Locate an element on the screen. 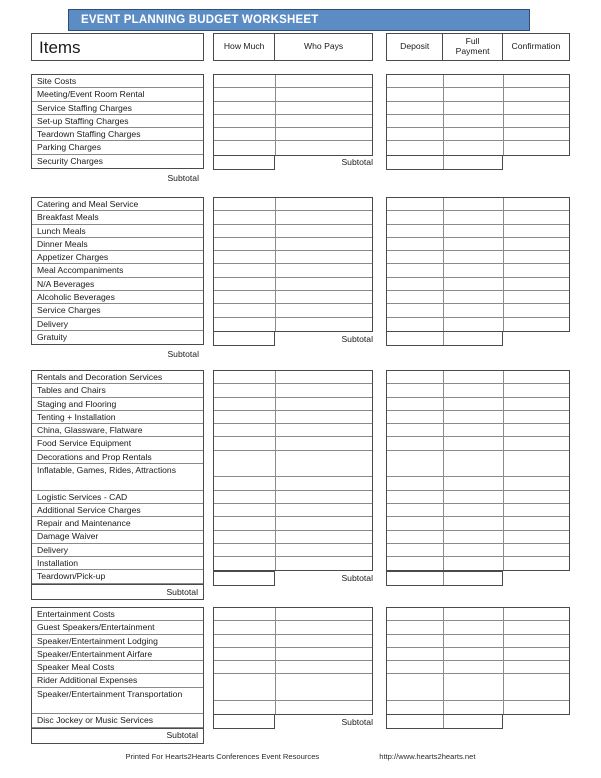 The image size is (601, 778). subtotal-box-payments is located at coordinates (444, 578).